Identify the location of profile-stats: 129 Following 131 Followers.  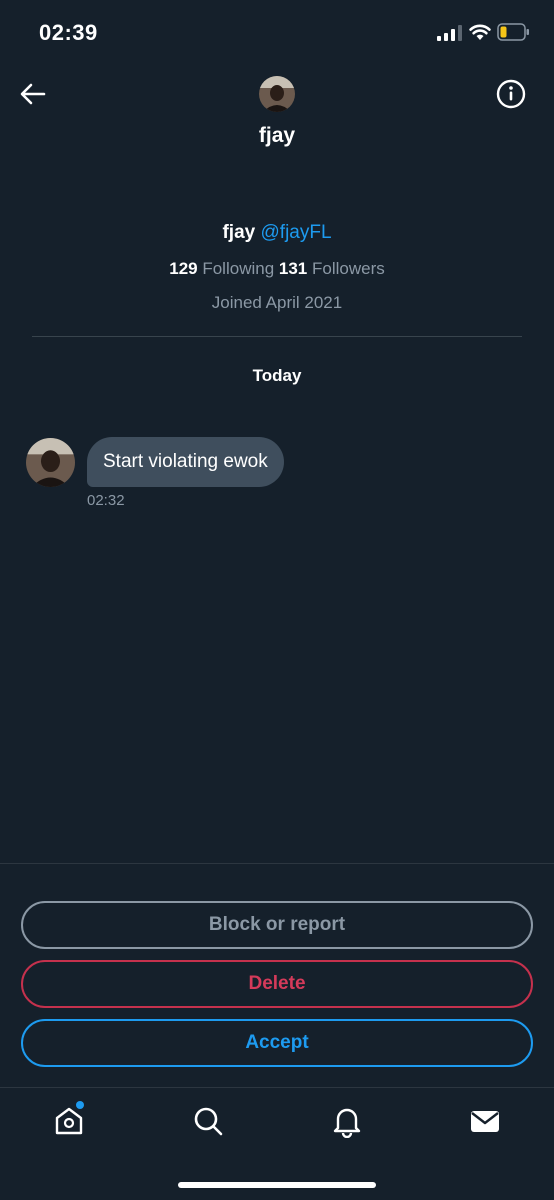
(277, 269).